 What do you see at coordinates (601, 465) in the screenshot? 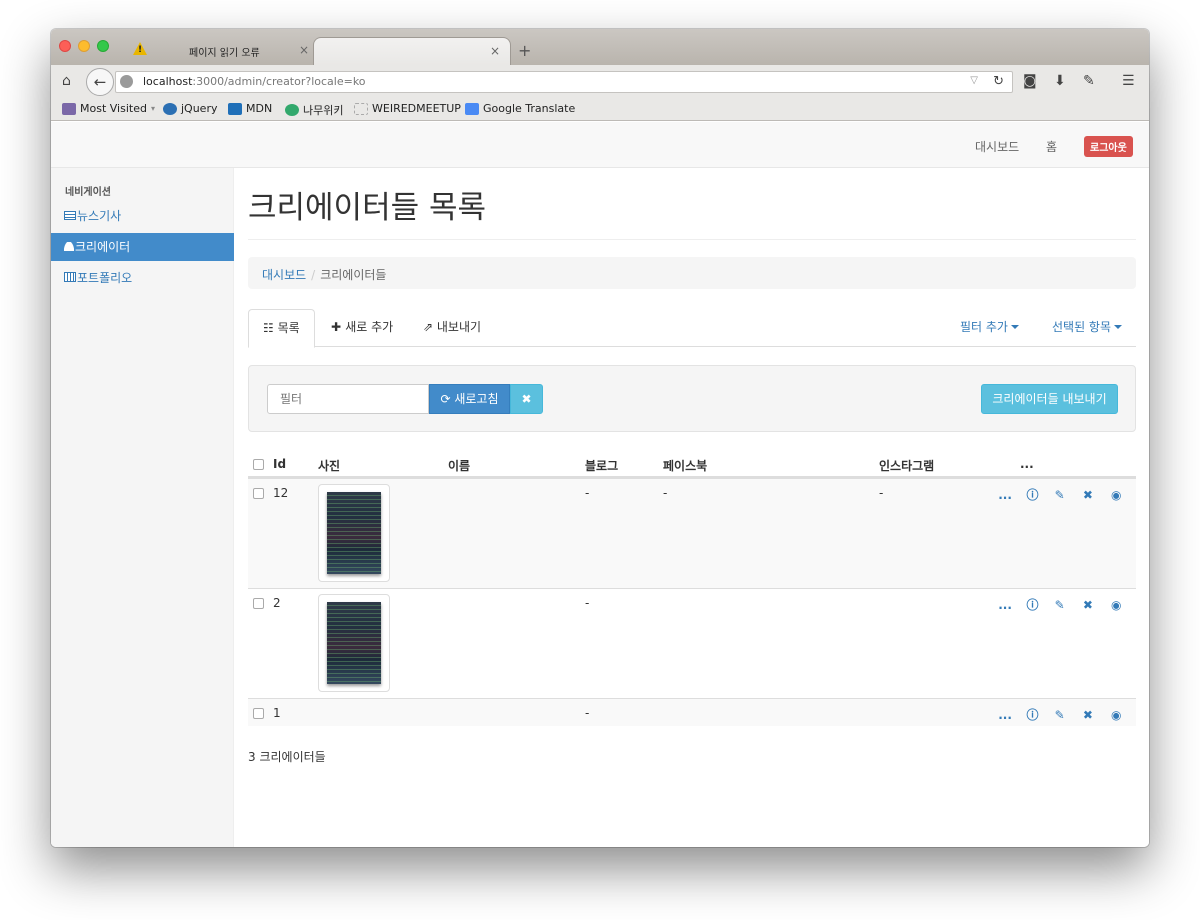
I see `column-header-blog: 블로그` at bounding box center [601, 465].